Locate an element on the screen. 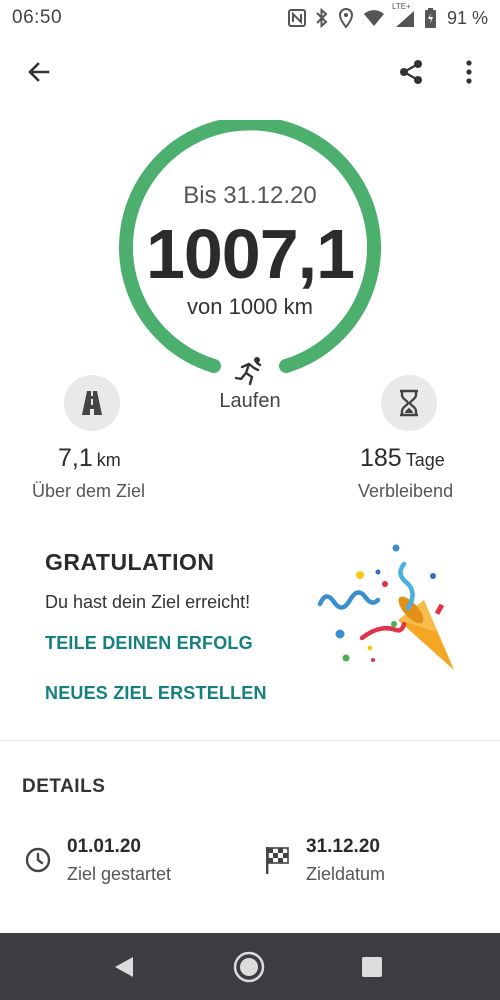 Image resolution: width=500 pixels, height=1000 pixels. goal-progress-ring: Bis 31.12.20 1007,1 von 1000 km is located at coordinates (250, 251).